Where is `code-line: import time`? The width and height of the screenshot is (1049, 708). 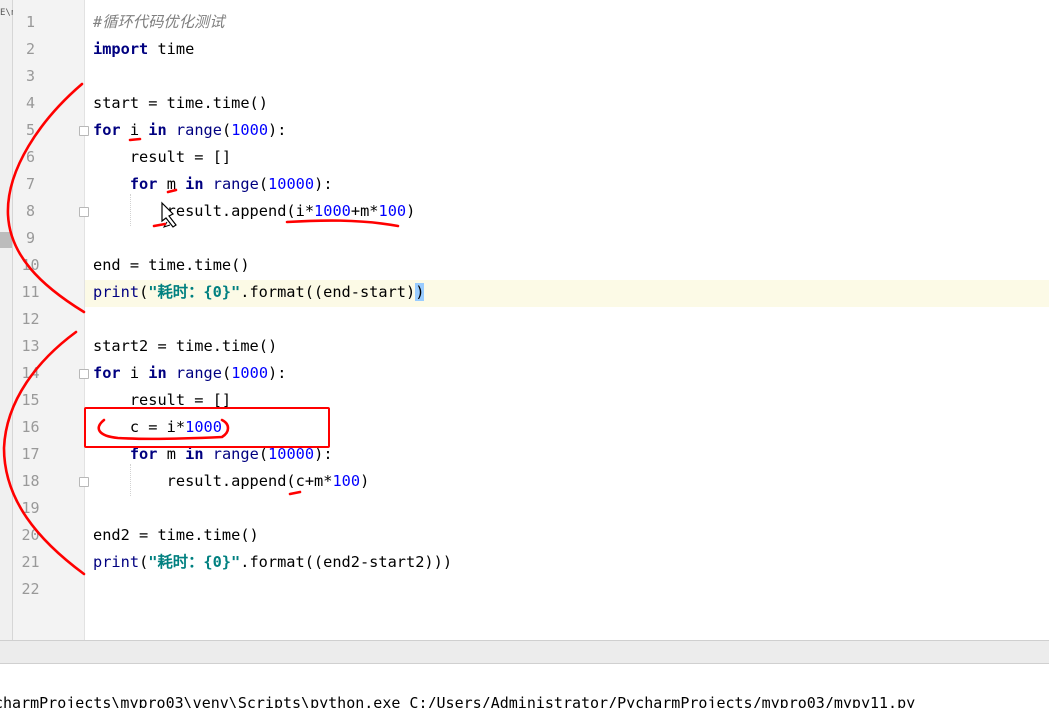
code-line: import time is located at coordinates (272, 49).